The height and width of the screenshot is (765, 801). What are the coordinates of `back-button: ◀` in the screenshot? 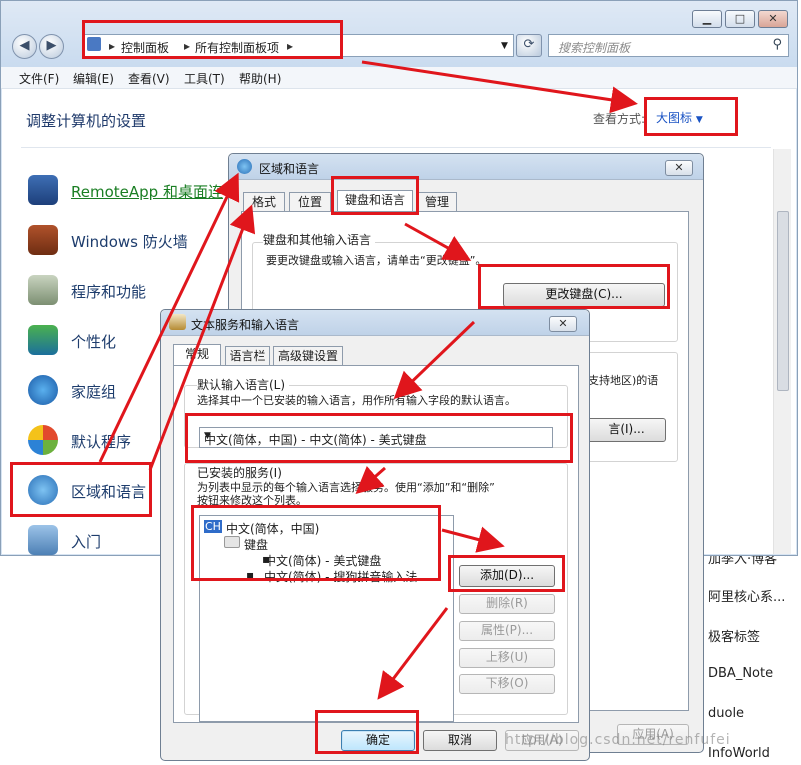 It's located at (24, 46).